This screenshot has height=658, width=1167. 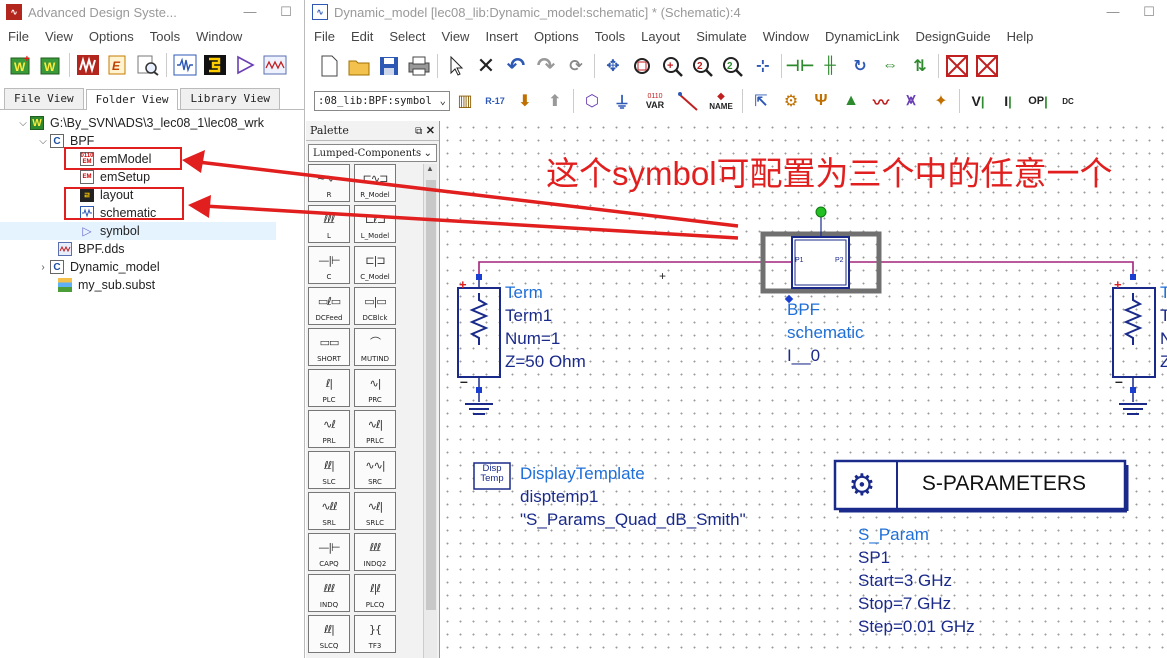 What do you see at coordinates (635, 269) in the screenshot?
I see `wire-term1-bpf` at bounding box center [635, 269].